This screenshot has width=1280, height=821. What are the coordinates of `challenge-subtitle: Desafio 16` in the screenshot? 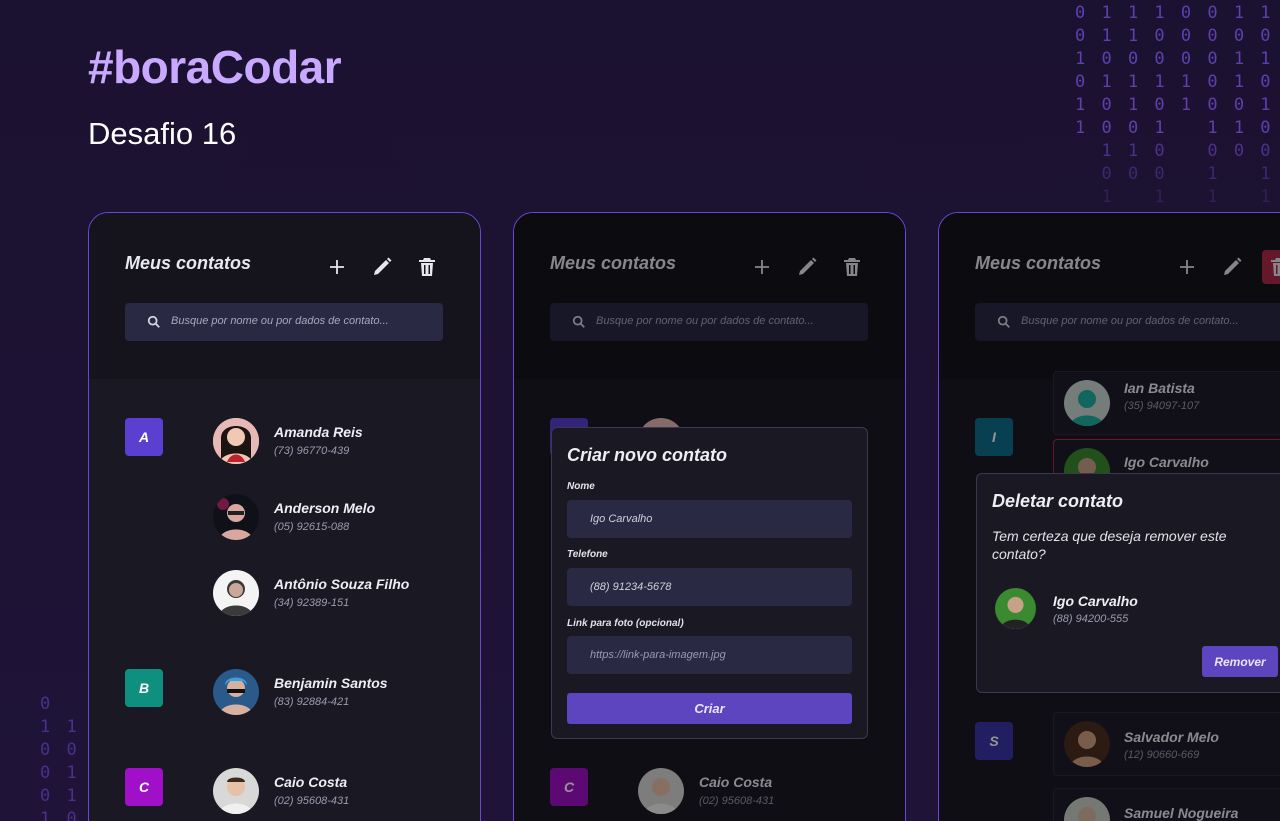 It's located at (162, 133).